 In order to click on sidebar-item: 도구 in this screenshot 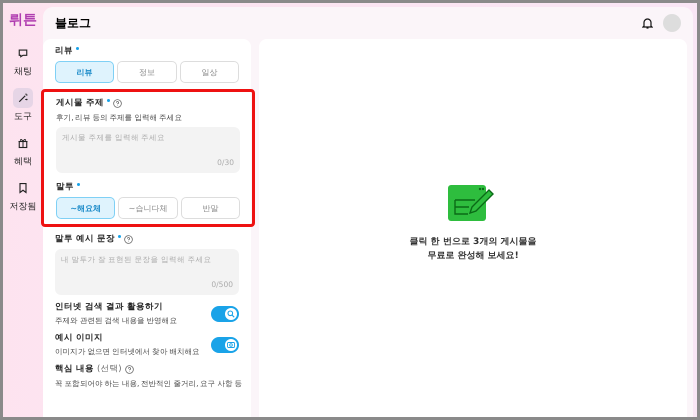, I will do `click(23, 105)`.